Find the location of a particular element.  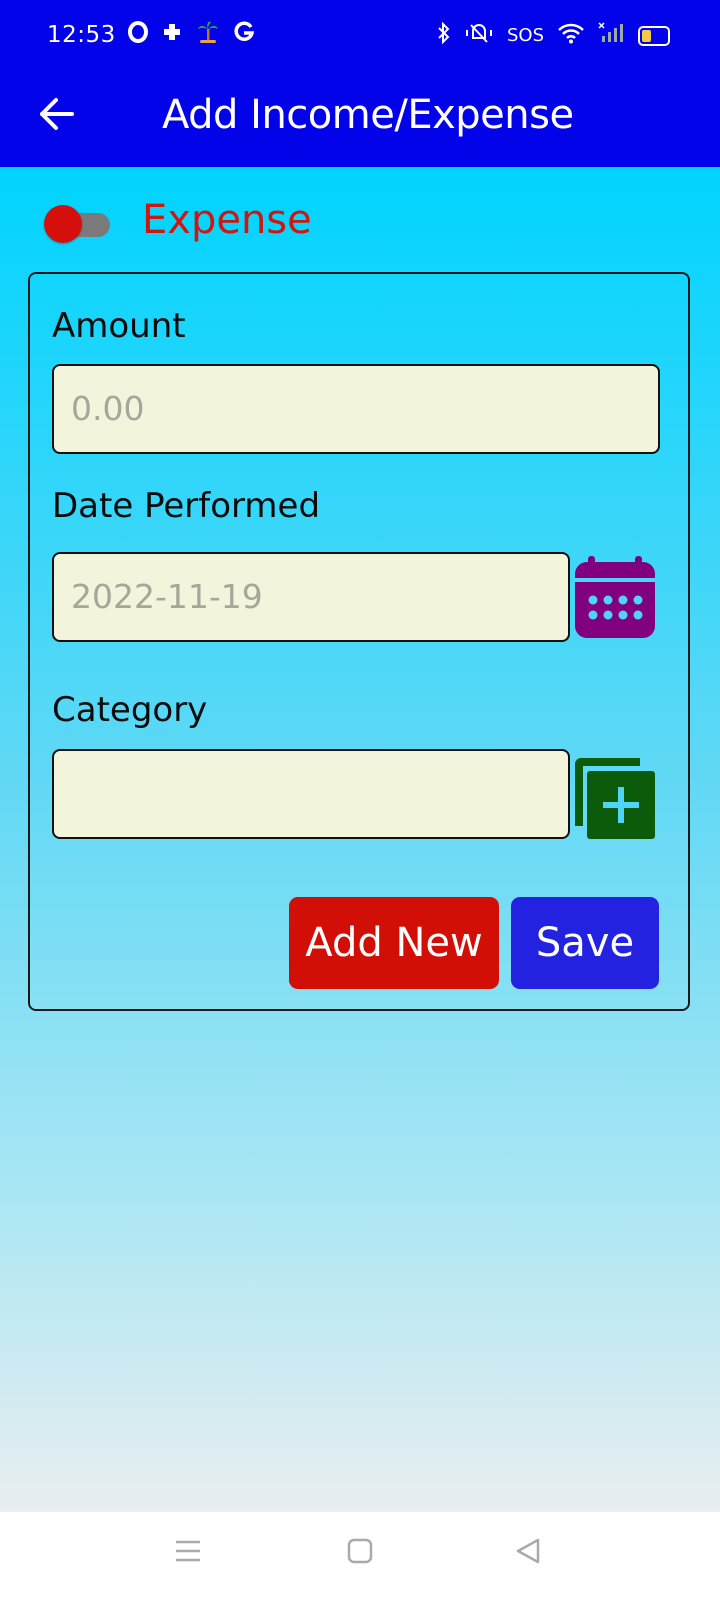

notification-icons is located at coordinates (191, 35).